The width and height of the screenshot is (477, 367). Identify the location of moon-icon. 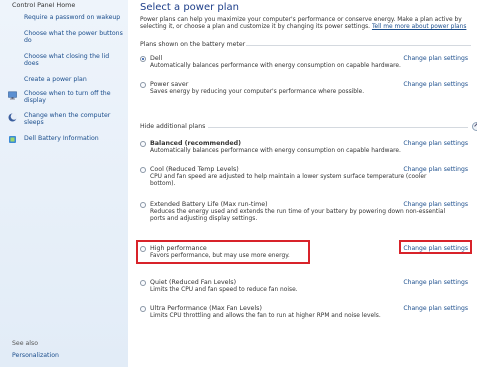
(12, 117).